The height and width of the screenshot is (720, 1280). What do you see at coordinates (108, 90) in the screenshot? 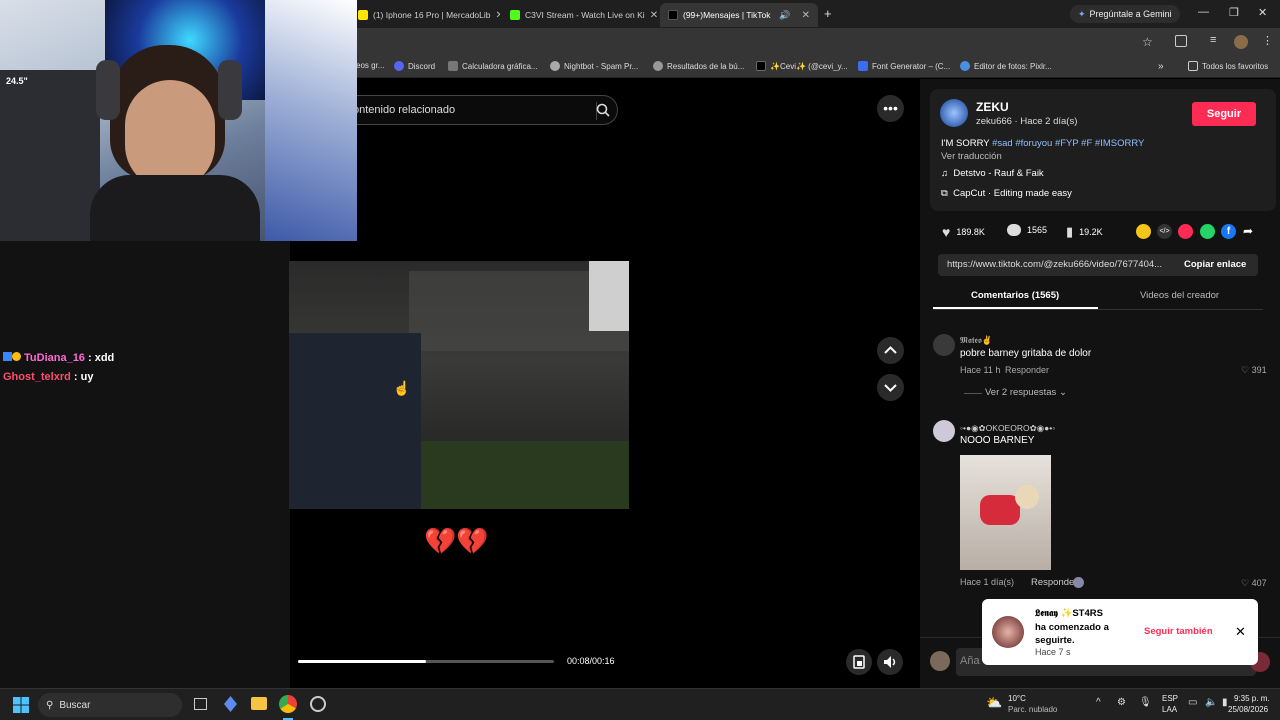
I see `webcam-headphone-shape` at bounding box center [108, 90].